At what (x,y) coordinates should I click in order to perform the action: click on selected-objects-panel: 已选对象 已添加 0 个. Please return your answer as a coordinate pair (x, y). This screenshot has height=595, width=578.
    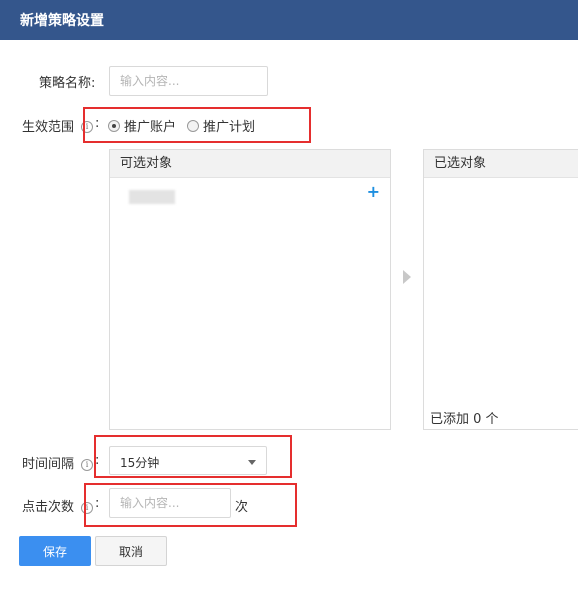
    Looking at the image, I should click on (500, 289).